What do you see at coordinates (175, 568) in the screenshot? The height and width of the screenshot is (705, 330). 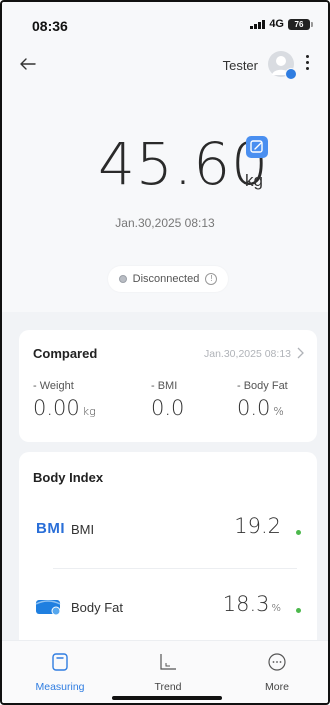 I see `row-divider` at bounding box center [175, 568].